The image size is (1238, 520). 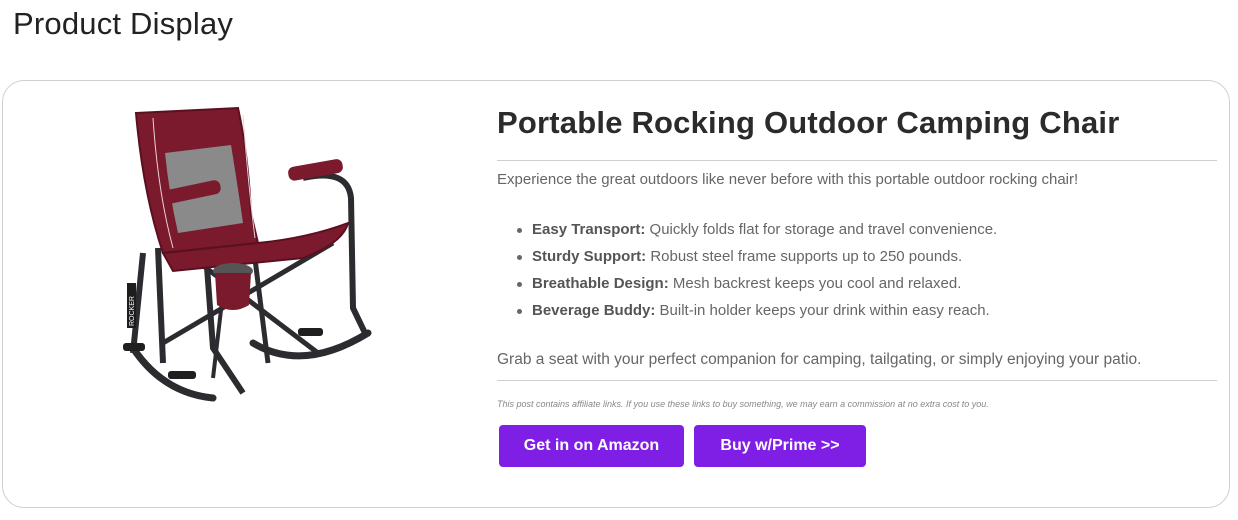 What do you see at coordinates (808, 122) in the screenshot?
I see `product-title: Portable Rocking Outdoor Camping Chair` at bounding box center [808, 122].